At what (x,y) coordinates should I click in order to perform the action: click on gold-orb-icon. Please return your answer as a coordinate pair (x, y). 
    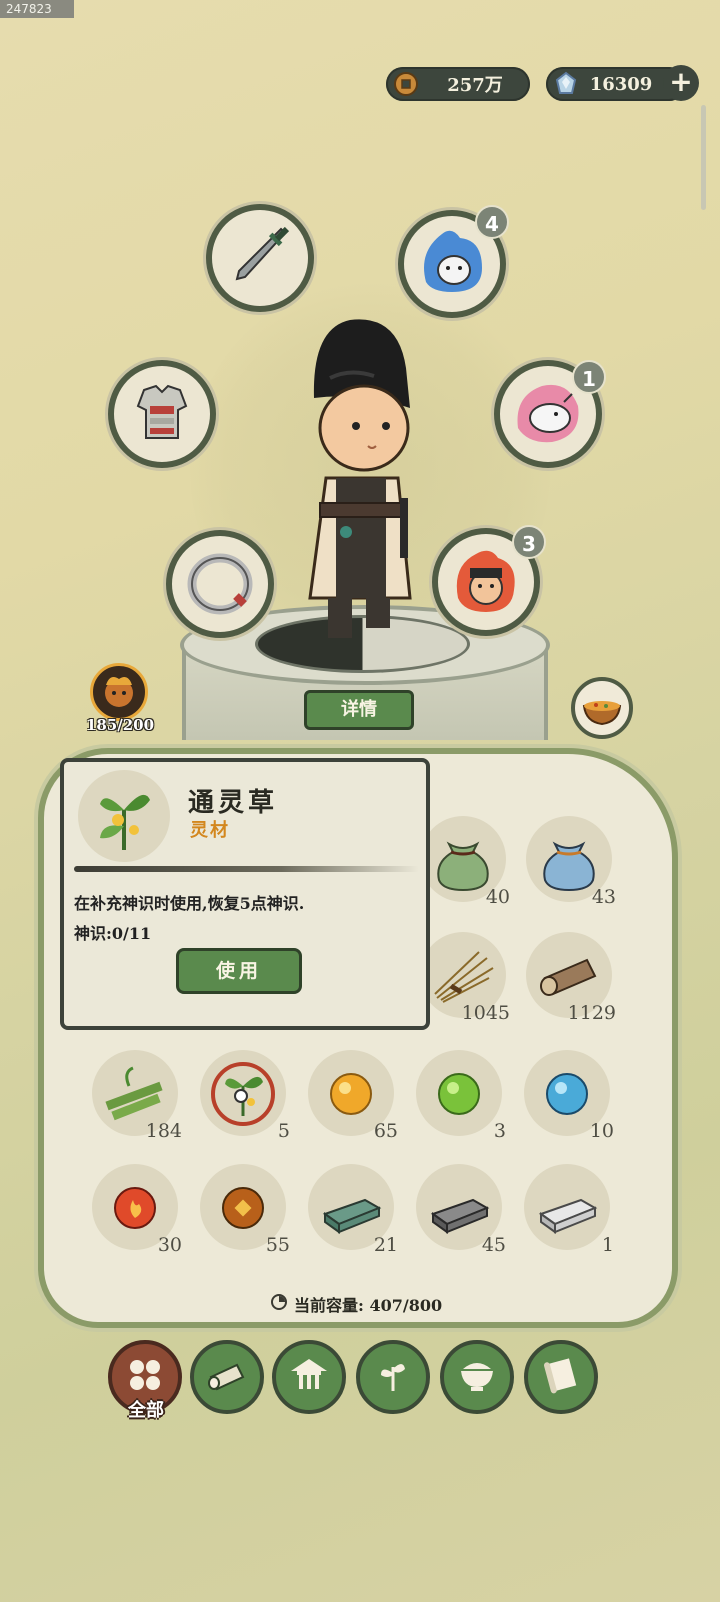
    Looking at the image, I should click on (351, 1092).